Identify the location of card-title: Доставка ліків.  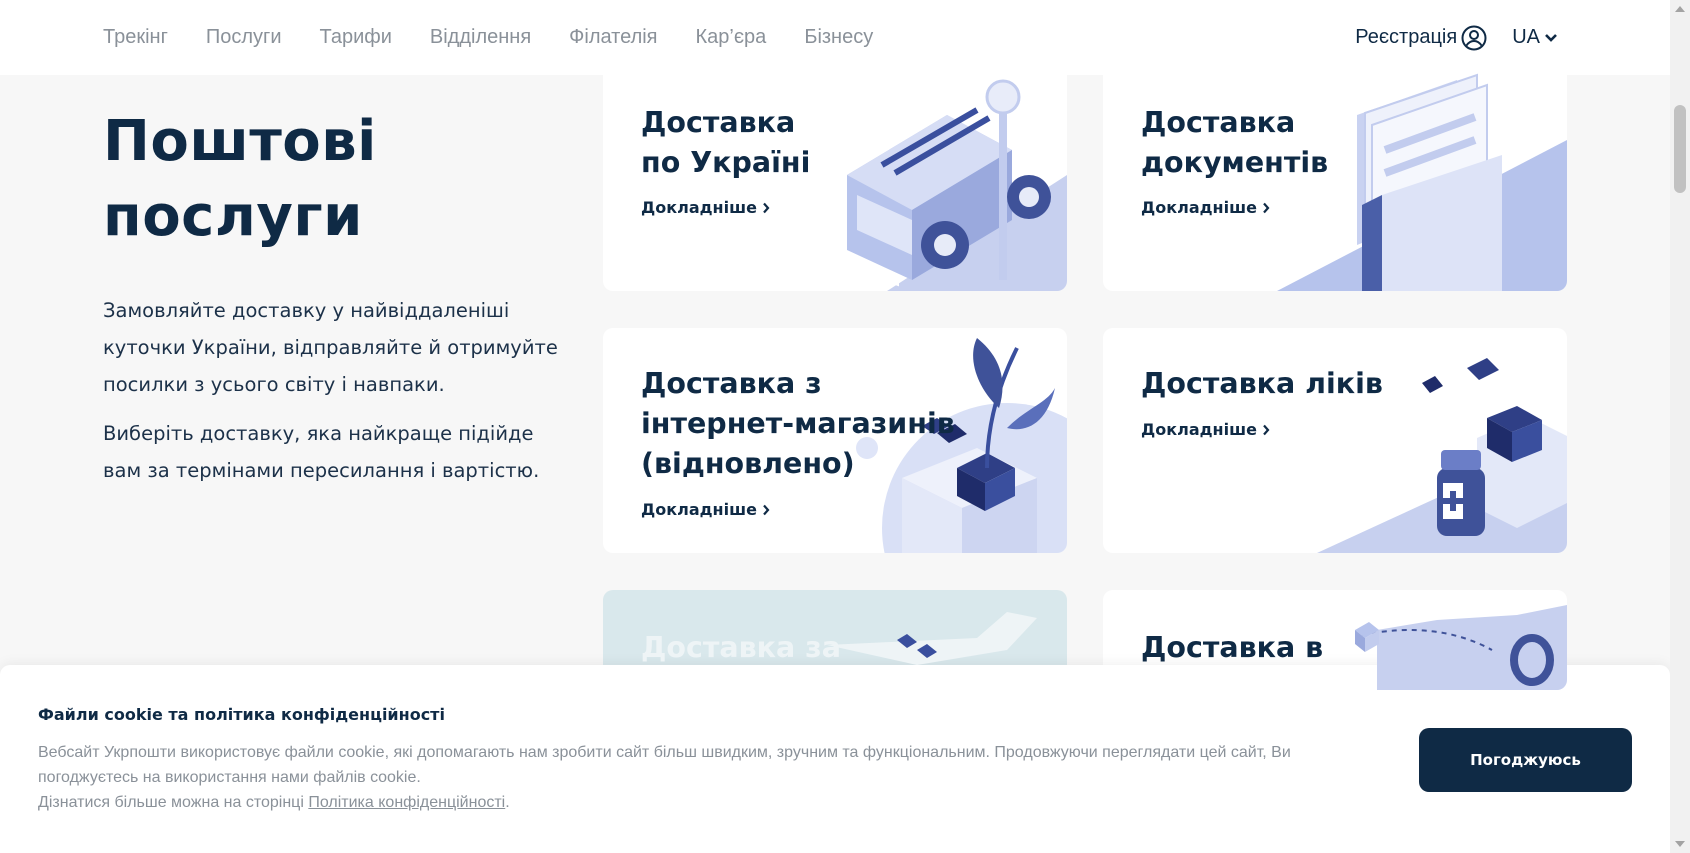
(1262, 383).